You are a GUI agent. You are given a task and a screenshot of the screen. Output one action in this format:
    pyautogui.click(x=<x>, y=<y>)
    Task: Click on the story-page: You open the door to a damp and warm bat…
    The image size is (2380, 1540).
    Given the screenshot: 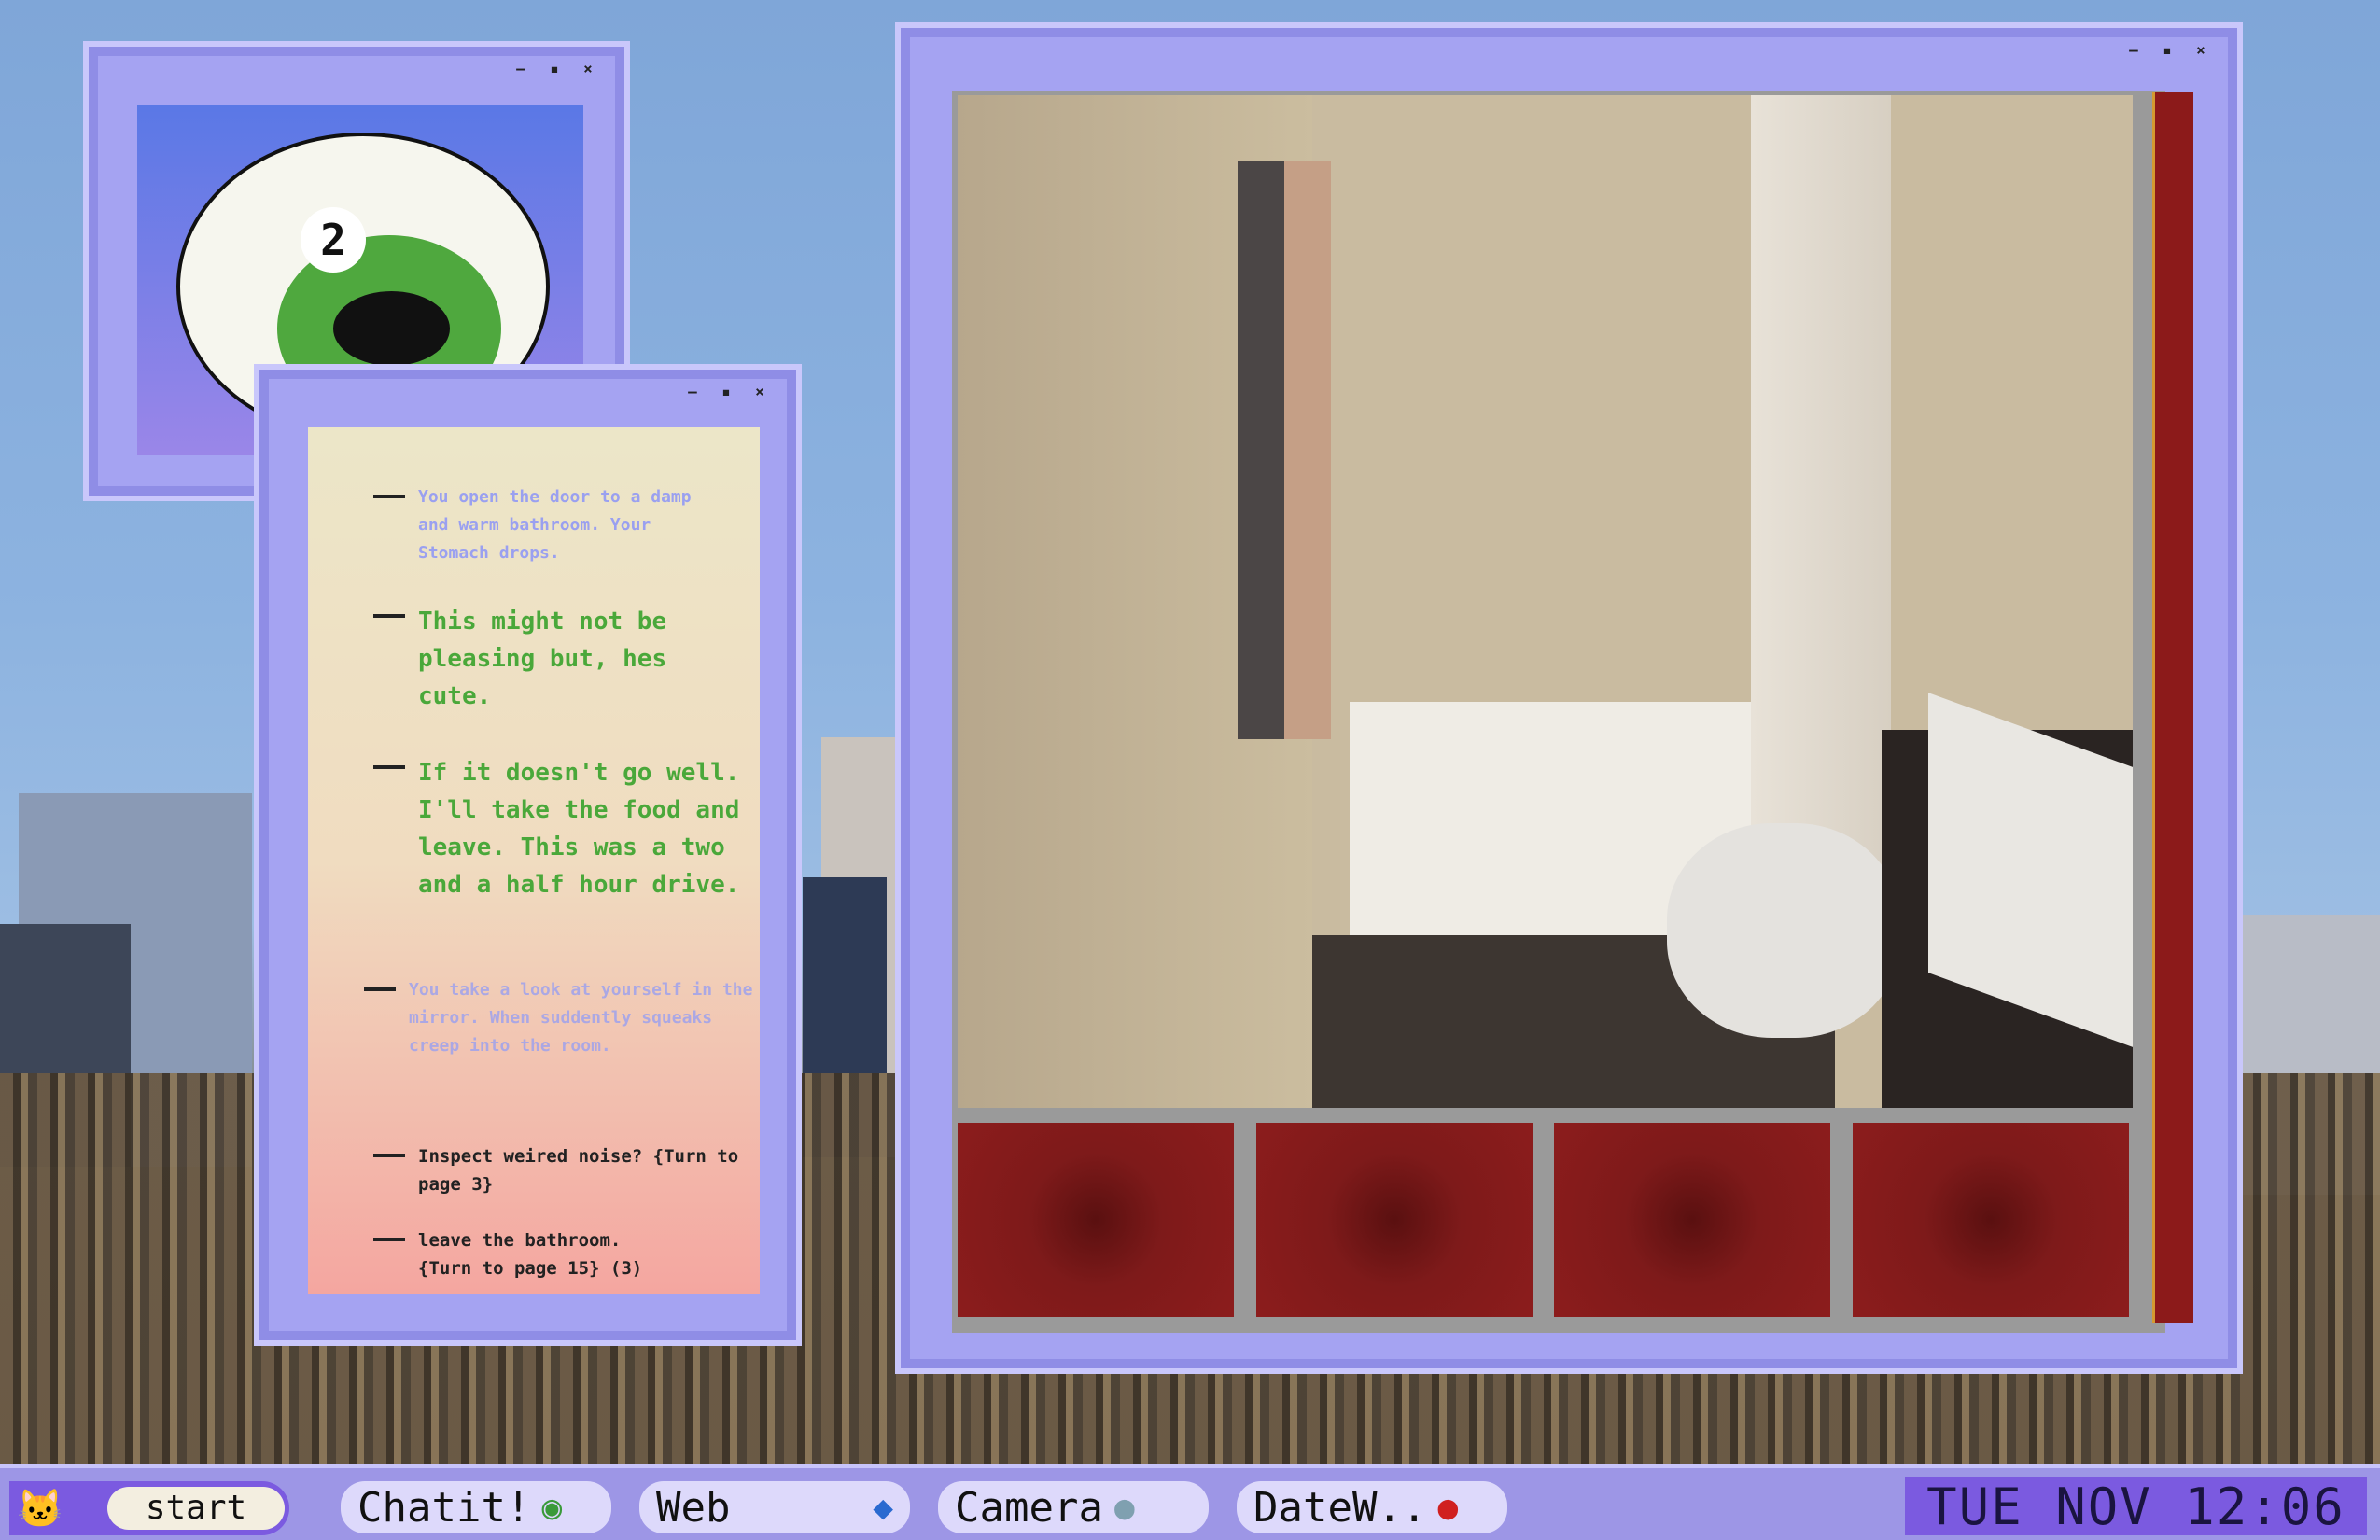 What is the action you would take?
    pyautogui.click(x=534, y=860)
    